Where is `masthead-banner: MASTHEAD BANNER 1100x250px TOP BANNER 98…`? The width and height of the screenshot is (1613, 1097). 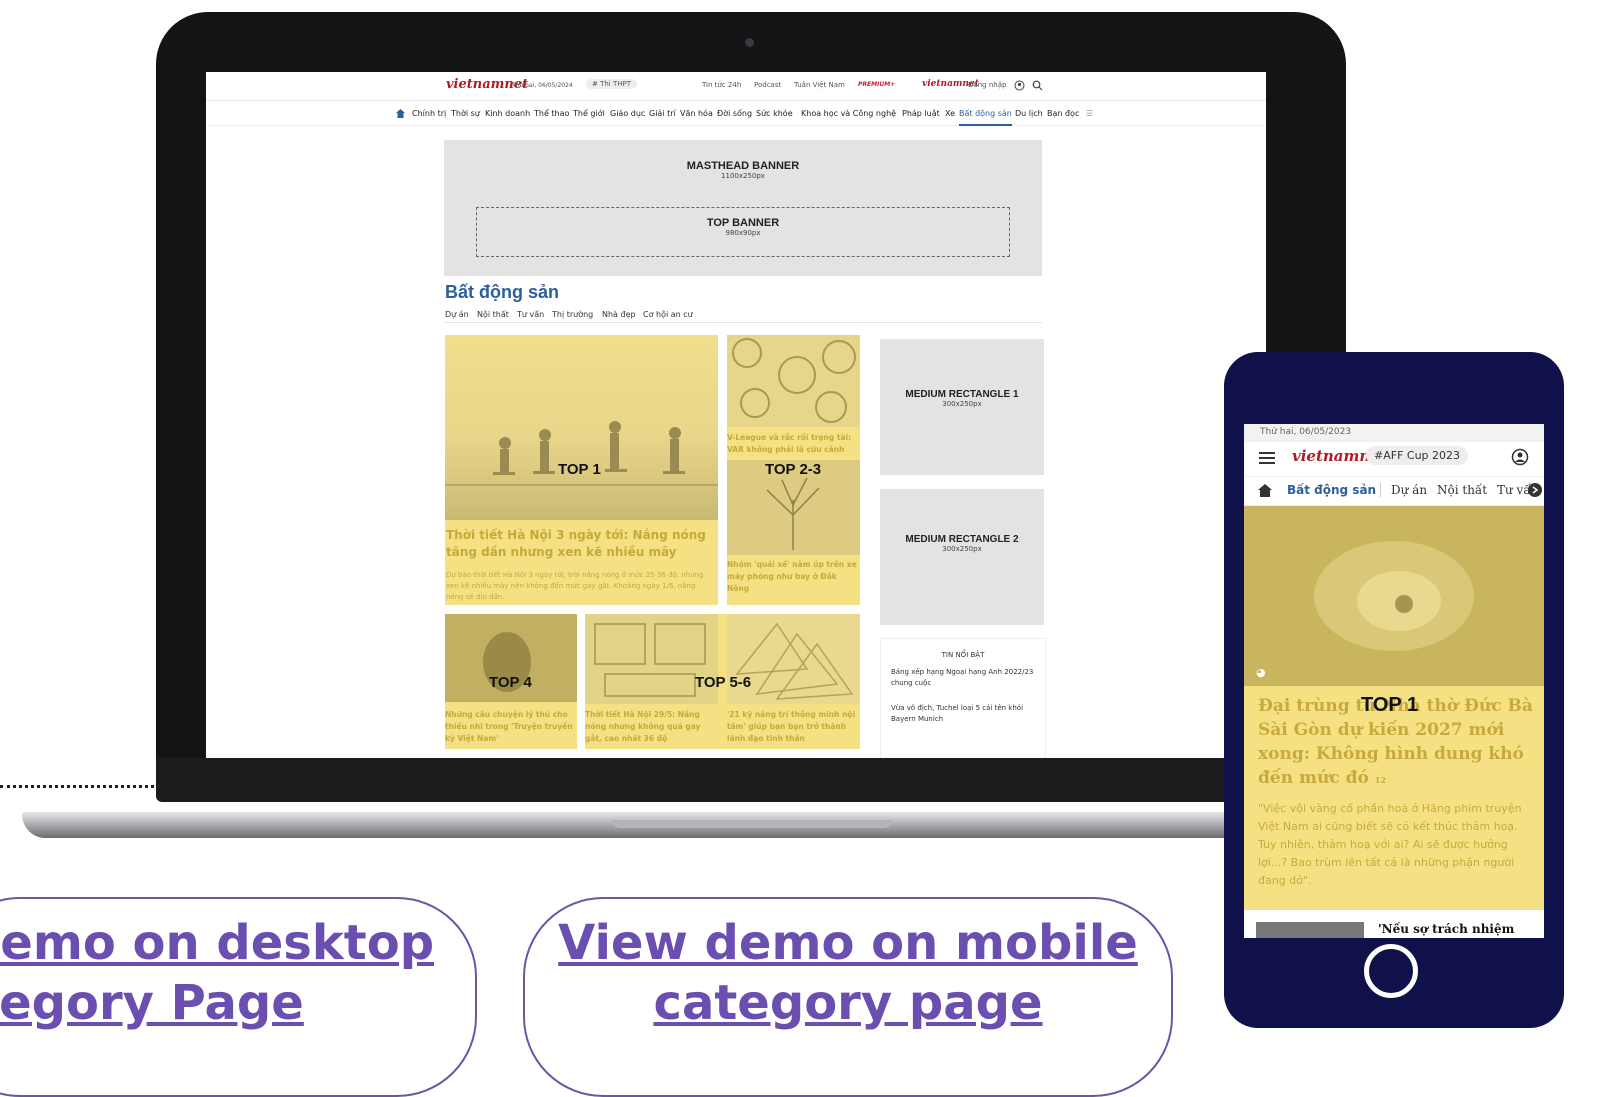
masthead-banner: MASTHEAD BANNER 1100x250px TOP BANNER 98… is located at coordinates (743, 208).